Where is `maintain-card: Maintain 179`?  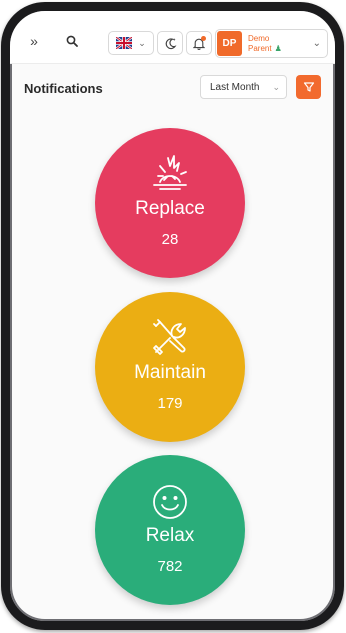
maintain-card: Maintain 179 is located at coordinates (170, 367).